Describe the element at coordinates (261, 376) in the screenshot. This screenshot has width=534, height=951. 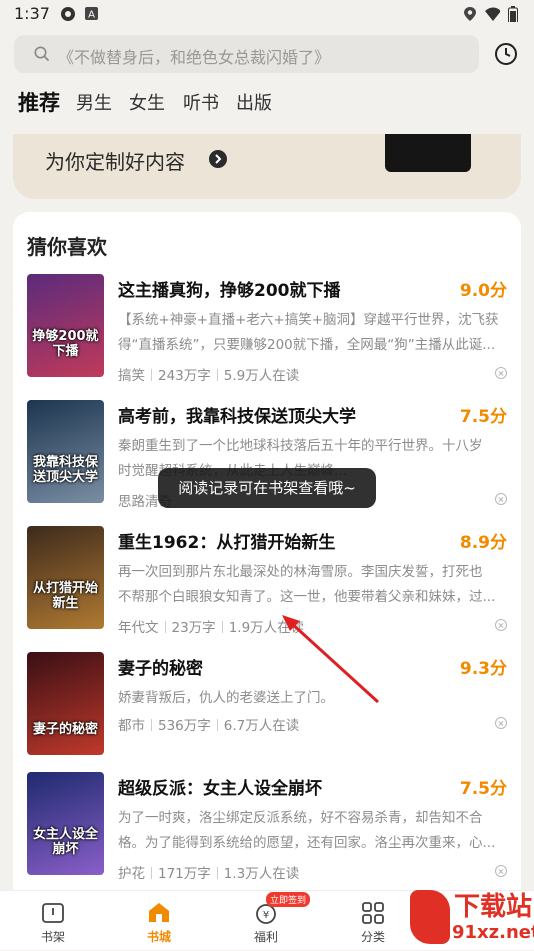
I see `book-readers: 5.9万人在读` at that location.